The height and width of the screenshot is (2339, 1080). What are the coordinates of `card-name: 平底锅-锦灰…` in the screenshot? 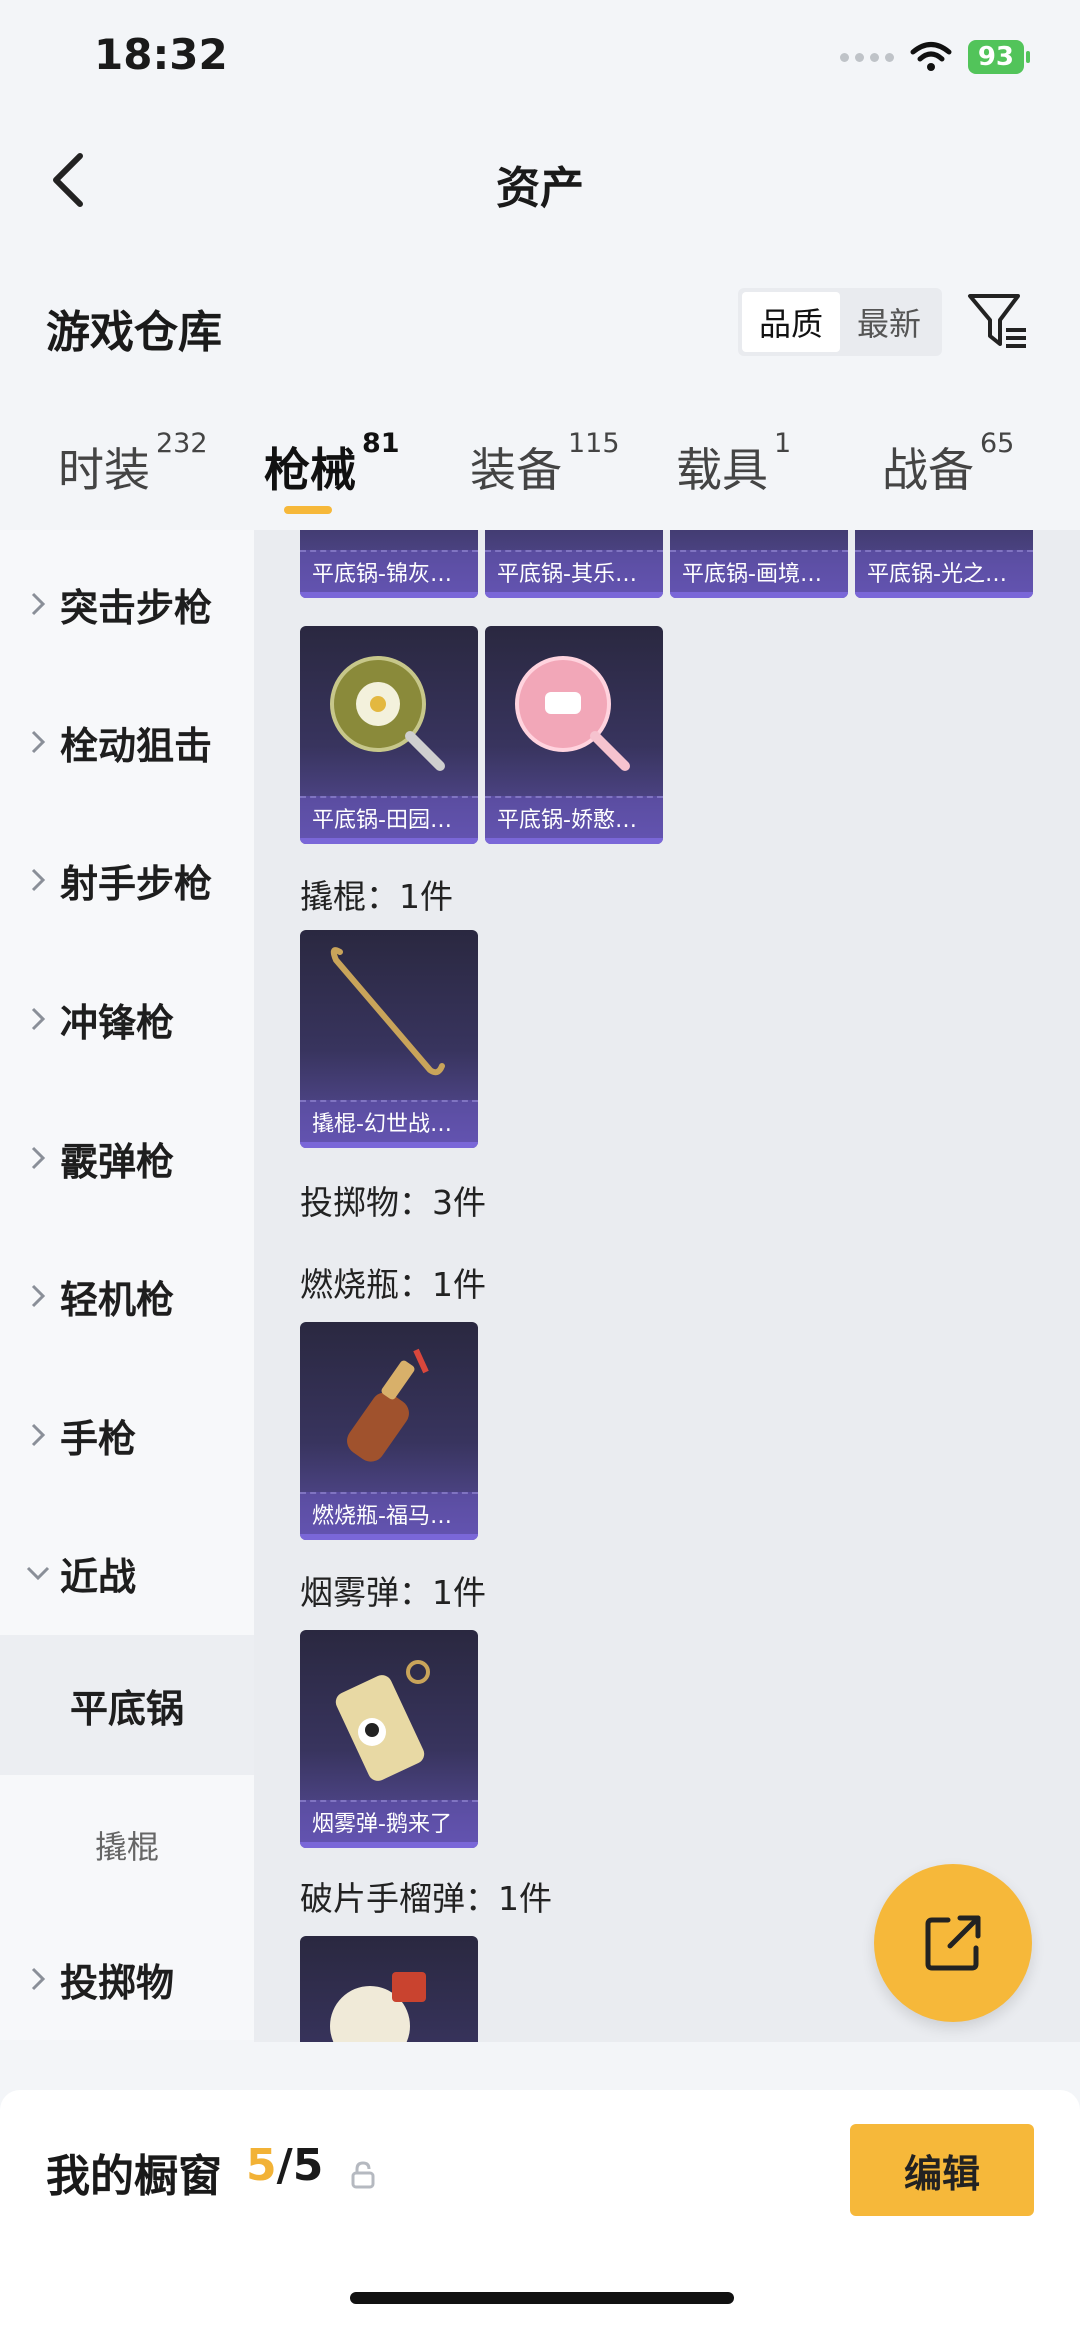 It's located at (382, 574).